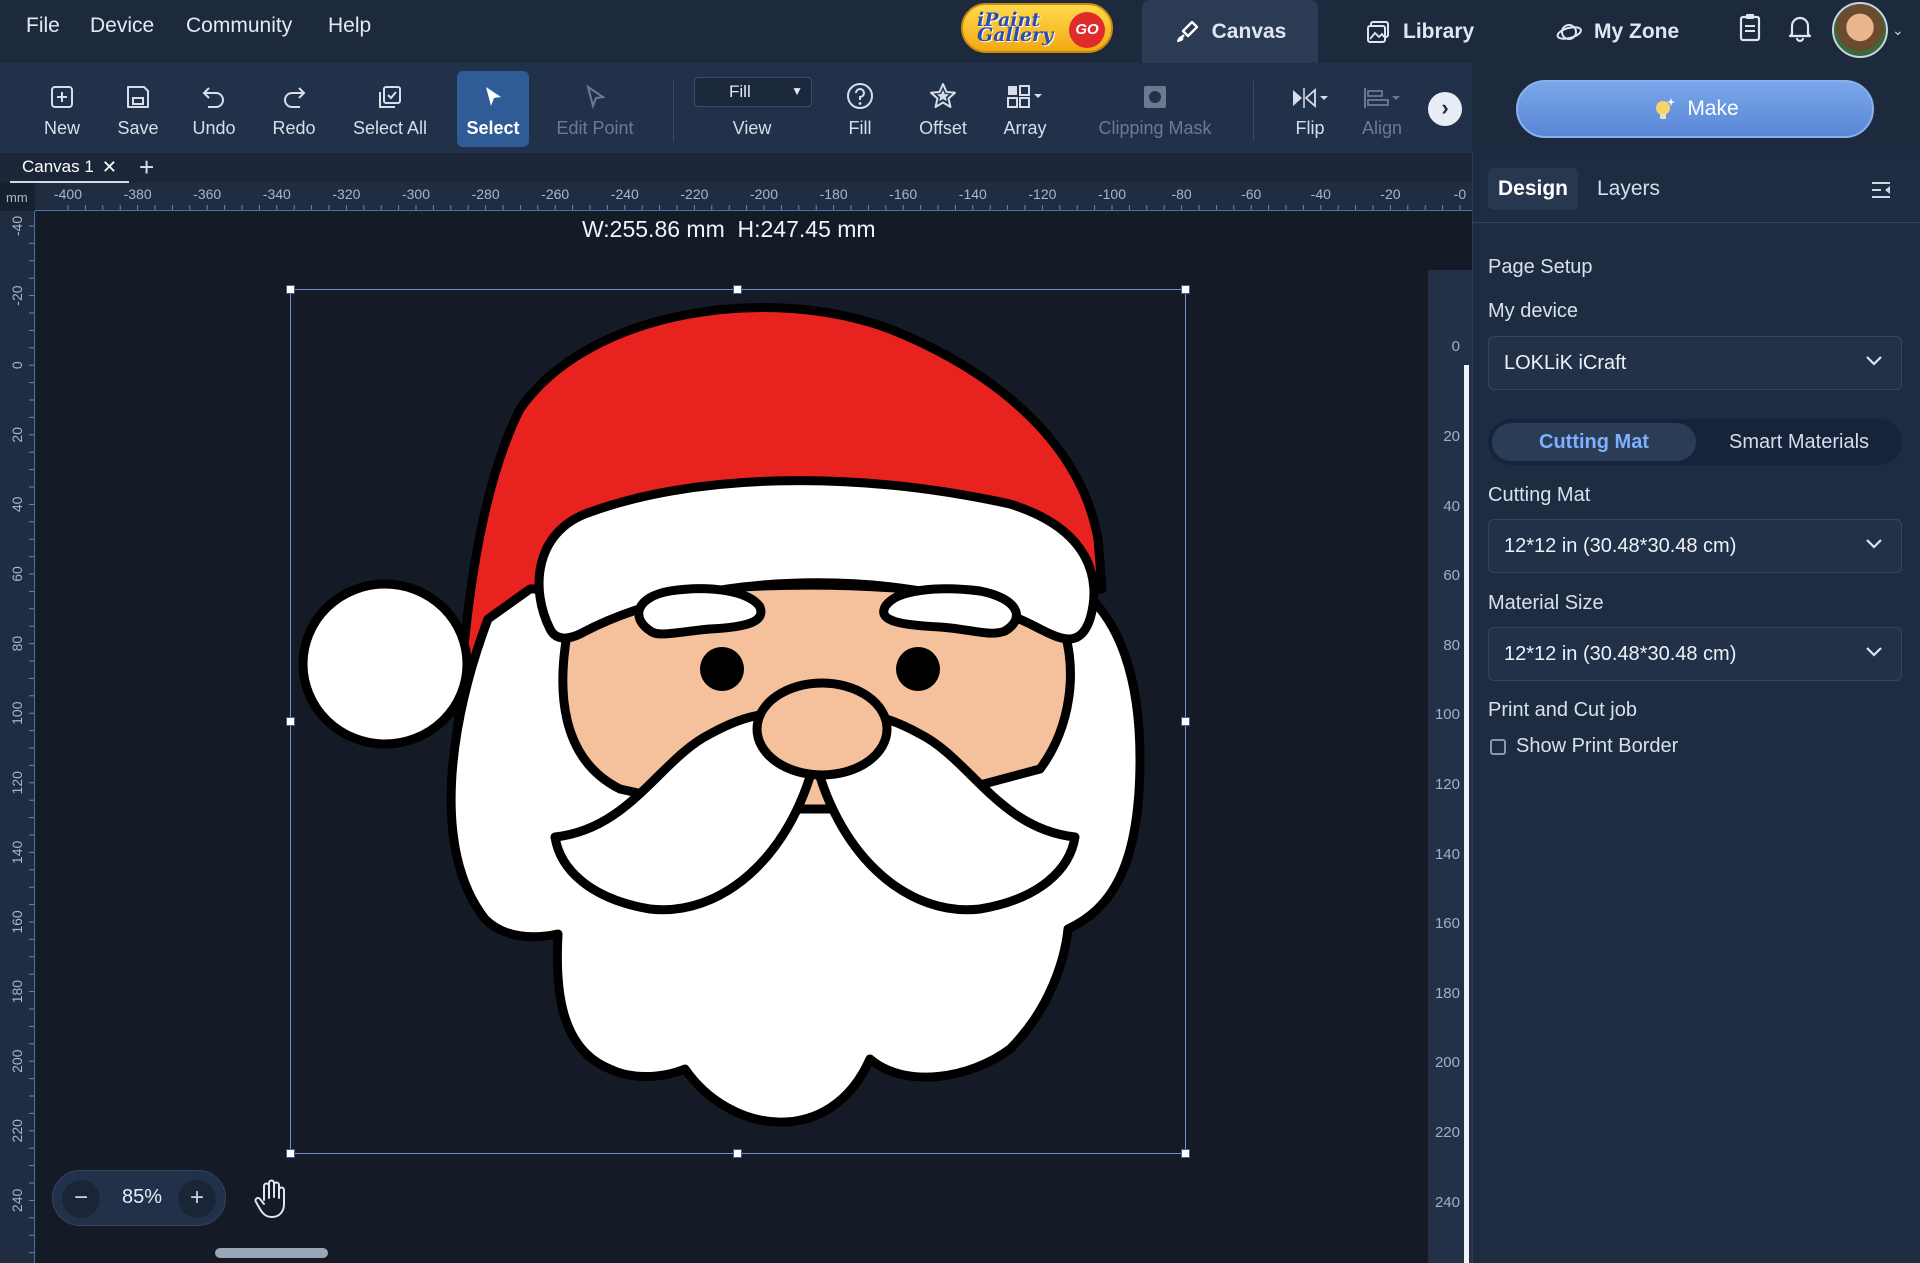 The width and height of the screenshot is (1920, 1263). I want to click on ruler-tick-label: -400, so click(68, 194).